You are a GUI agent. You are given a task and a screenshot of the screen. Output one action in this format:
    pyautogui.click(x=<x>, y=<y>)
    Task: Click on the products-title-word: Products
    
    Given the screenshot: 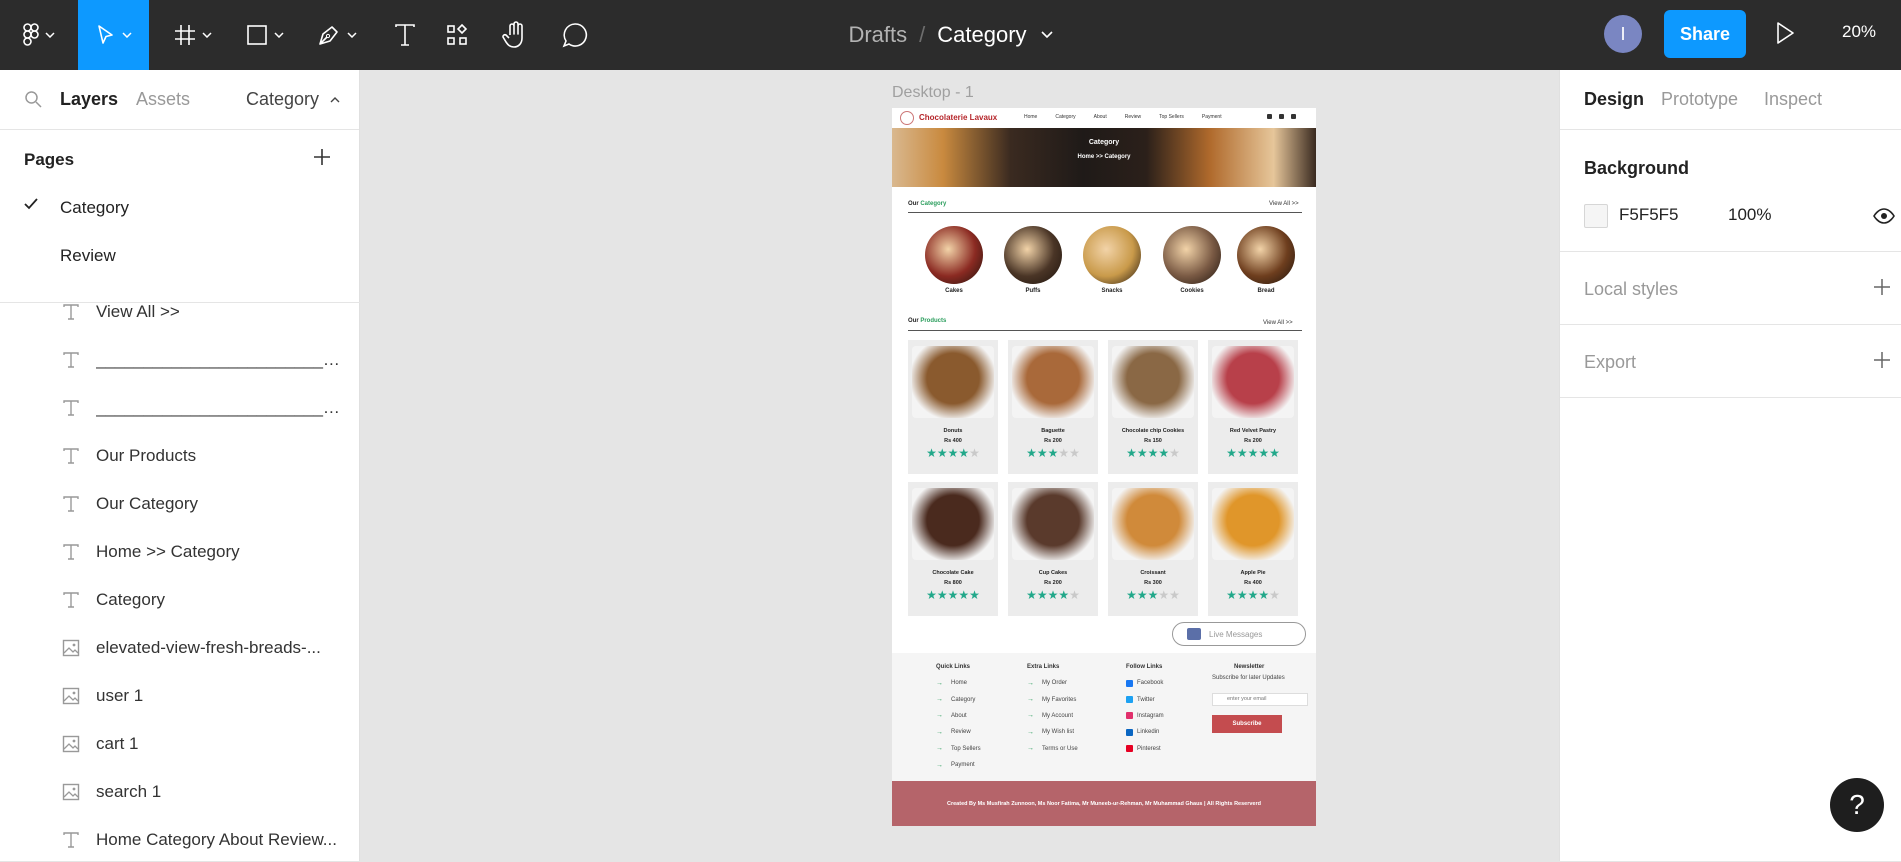 What is the action you would take?
    pyautogui.click(x=933, y=321)
    